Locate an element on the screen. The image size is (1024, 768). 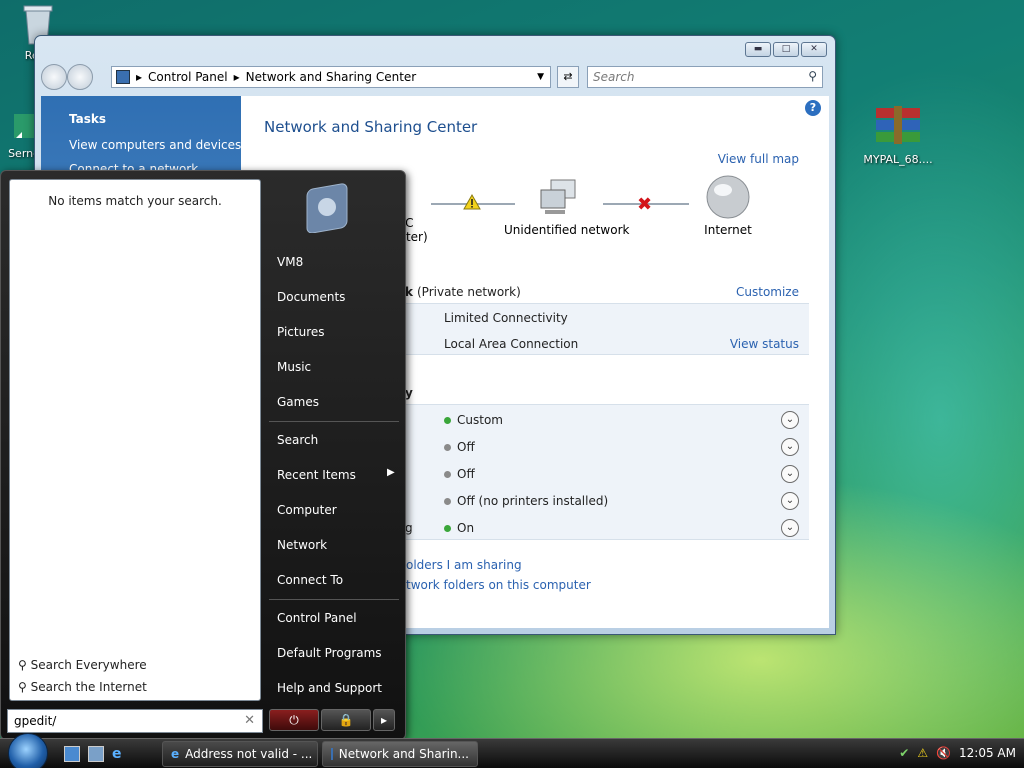
network-name-heading: k is located at coordinates (409, 292).